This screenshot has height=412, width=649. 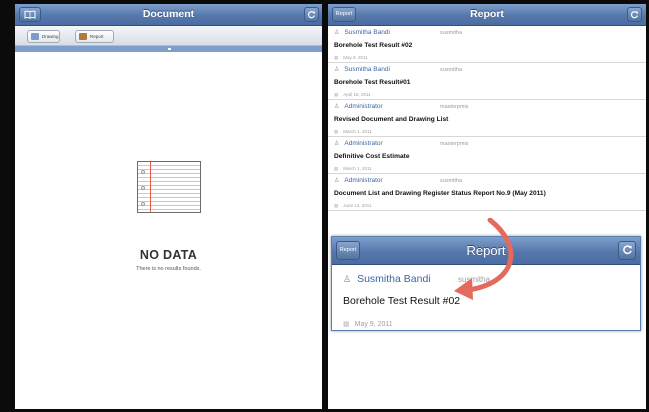 I want to click on drawing-tab-label: Drawing, so click(x=50, y=36).